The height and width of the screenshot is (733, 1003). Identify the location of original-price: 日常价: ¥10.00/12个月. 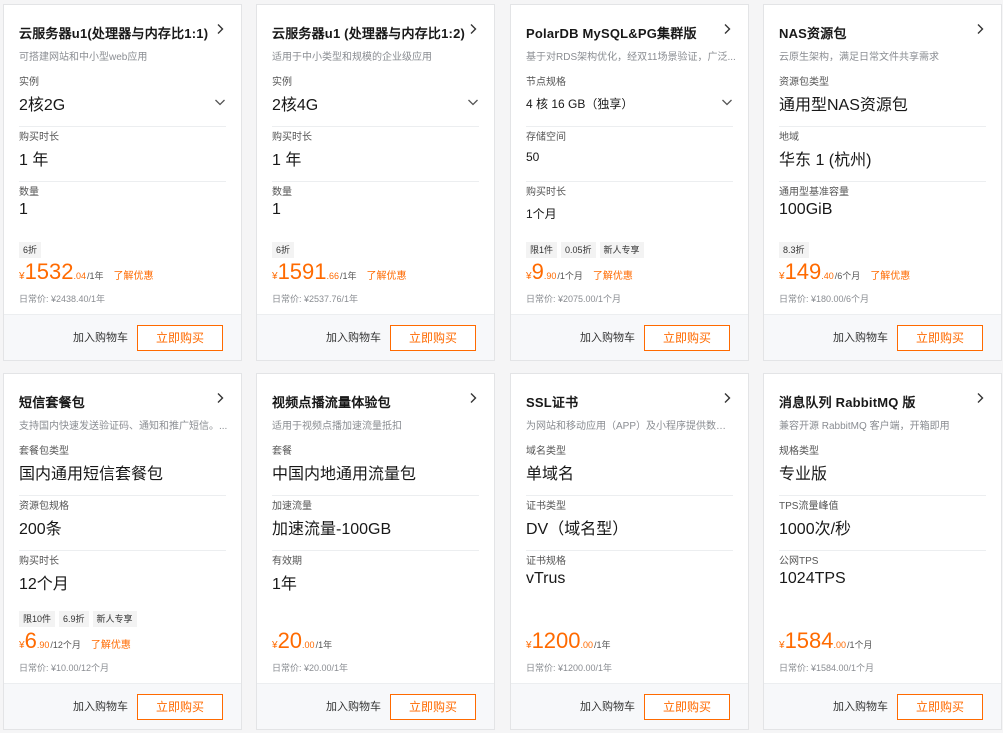
(64, 668).